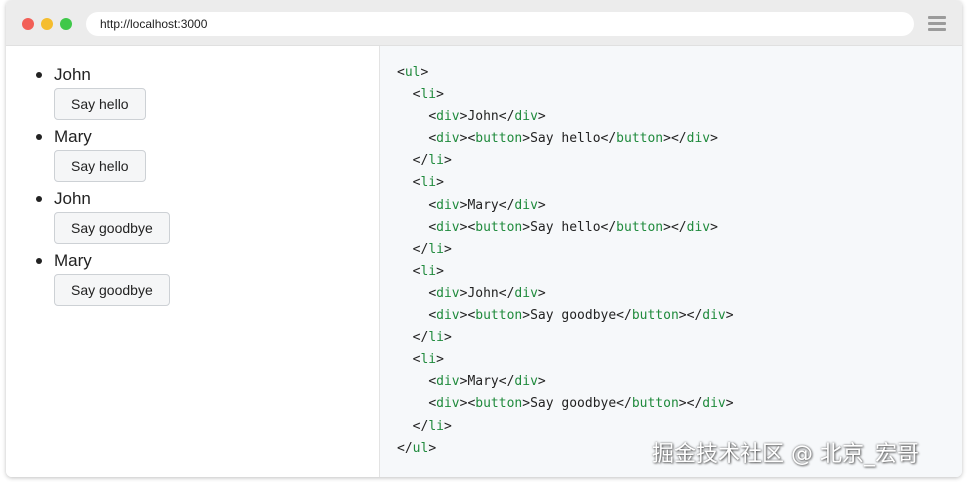 The image size is (968, 482). I want to click on browser-titlebar: http://localhost:3000, so click(484, 23).